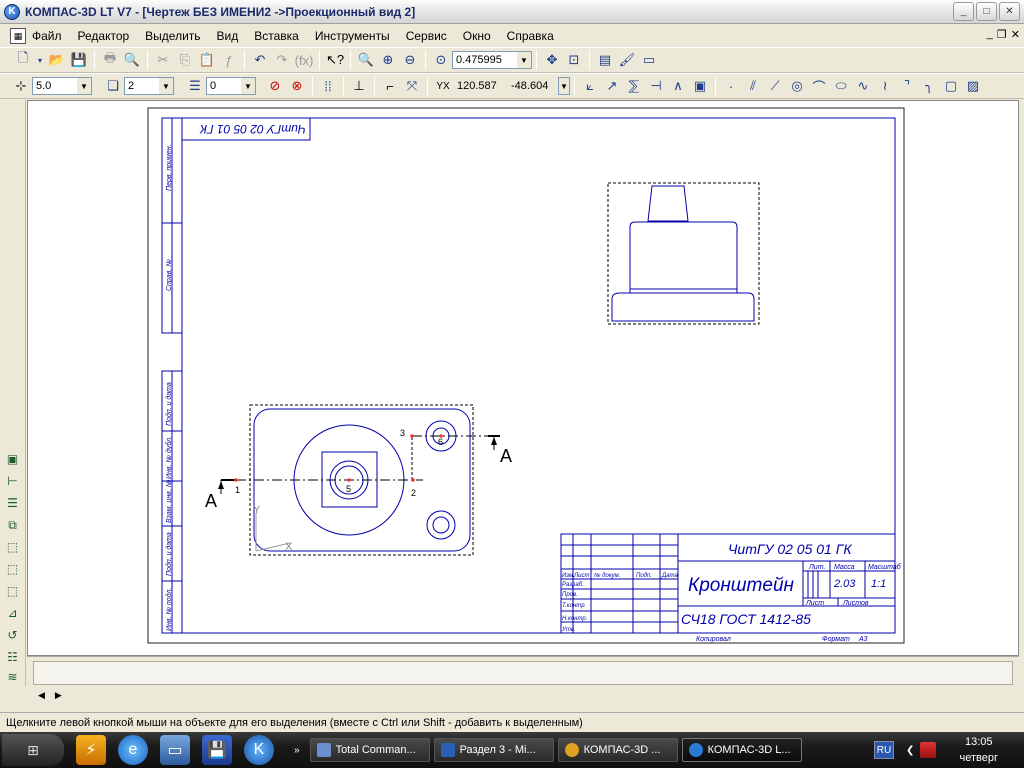 Image resolution: width=1024 pixels, height=768 pixels. What do you see at coordinates (12, 503) in the screenshot?
I see `designations-panel-icon: ☰` at bounding box center [12, 503].